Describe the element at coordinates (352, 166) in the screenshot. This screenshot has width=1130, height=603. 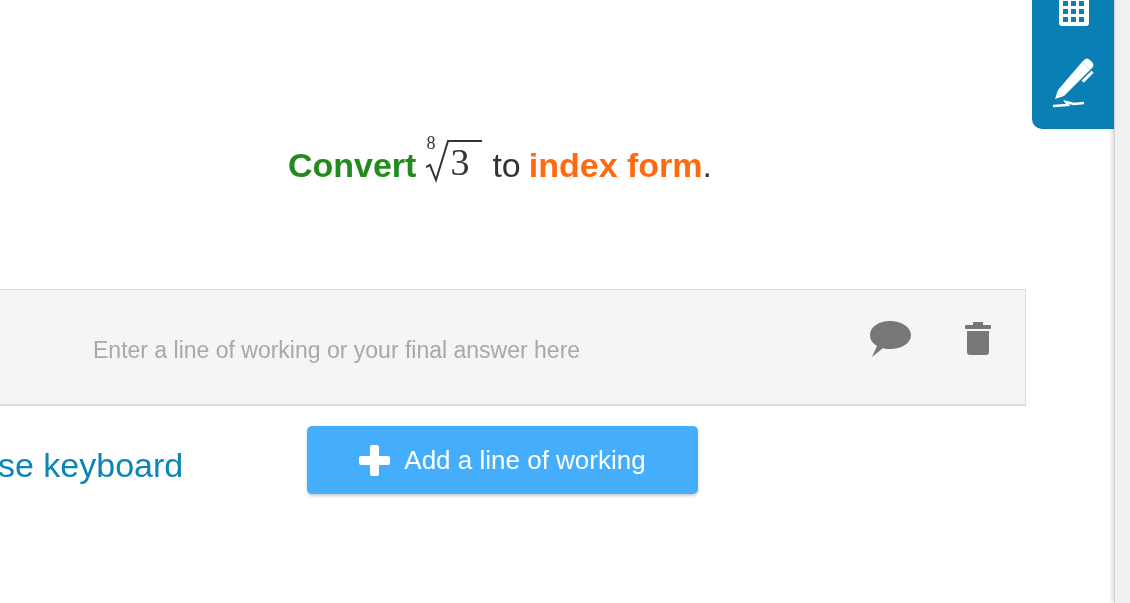
I see `question-keyword: Convert` at that location.